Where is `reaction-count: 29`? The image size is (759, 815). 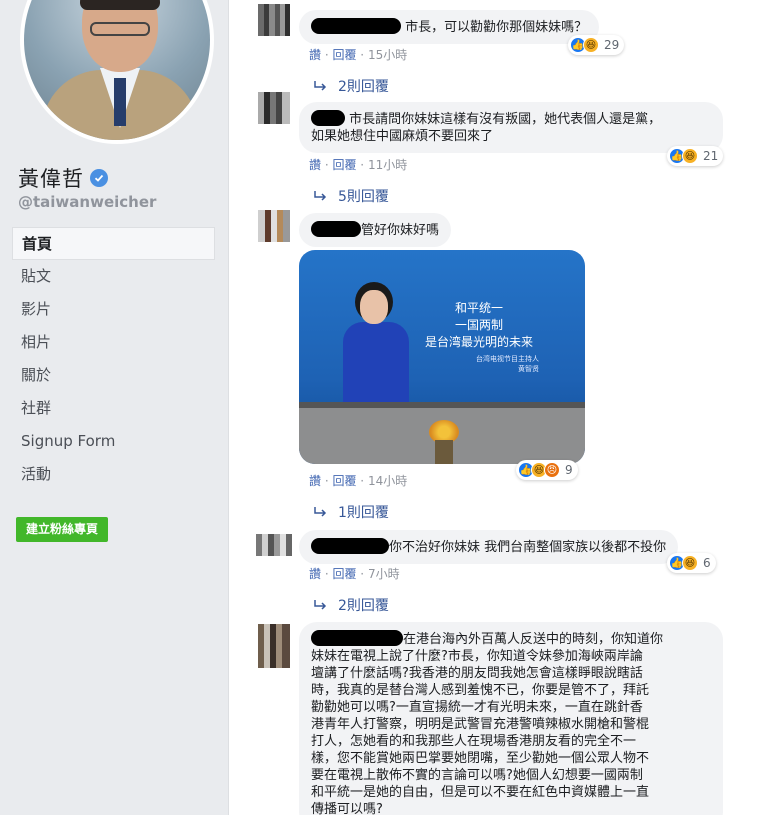
reaction-count: 29 is located at coordinates (612, 45).